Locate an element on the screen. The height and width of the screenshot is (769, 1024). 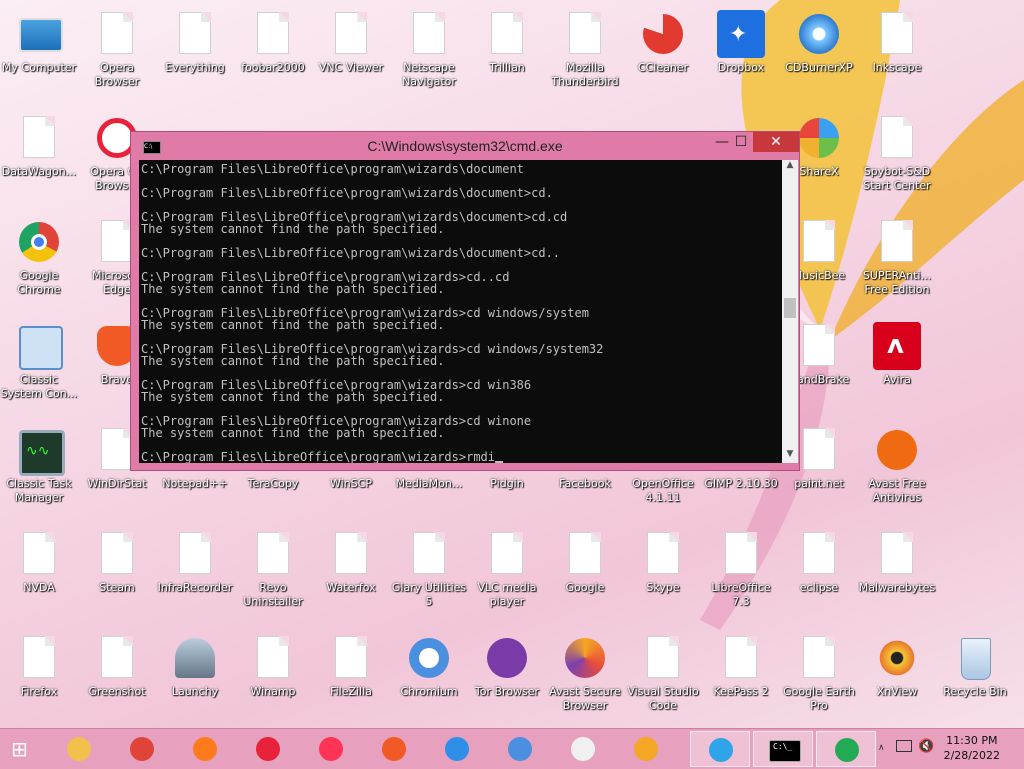
close-button: ✕ is located at coordinates (776, 142).